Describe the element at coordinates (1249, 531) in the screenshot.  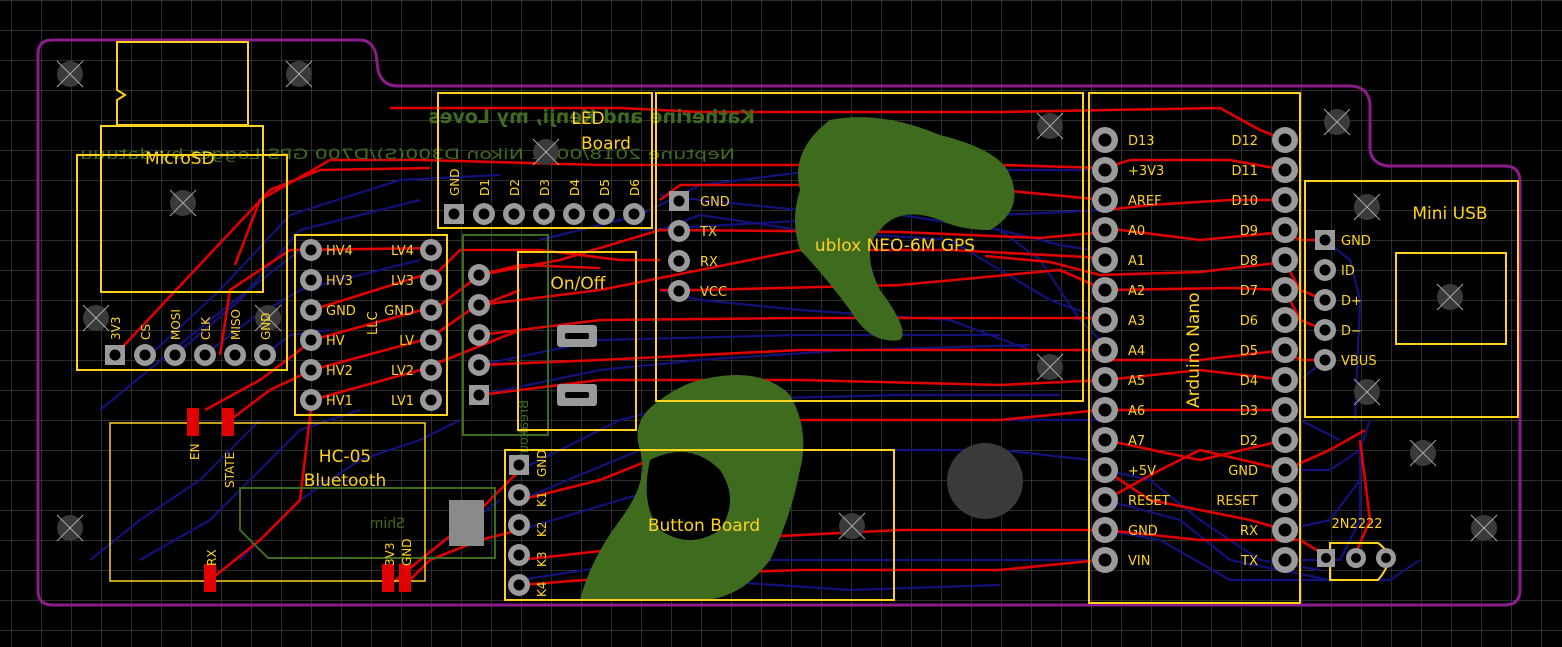
I see `arduino-pin-label-r-13: RX` at that location.